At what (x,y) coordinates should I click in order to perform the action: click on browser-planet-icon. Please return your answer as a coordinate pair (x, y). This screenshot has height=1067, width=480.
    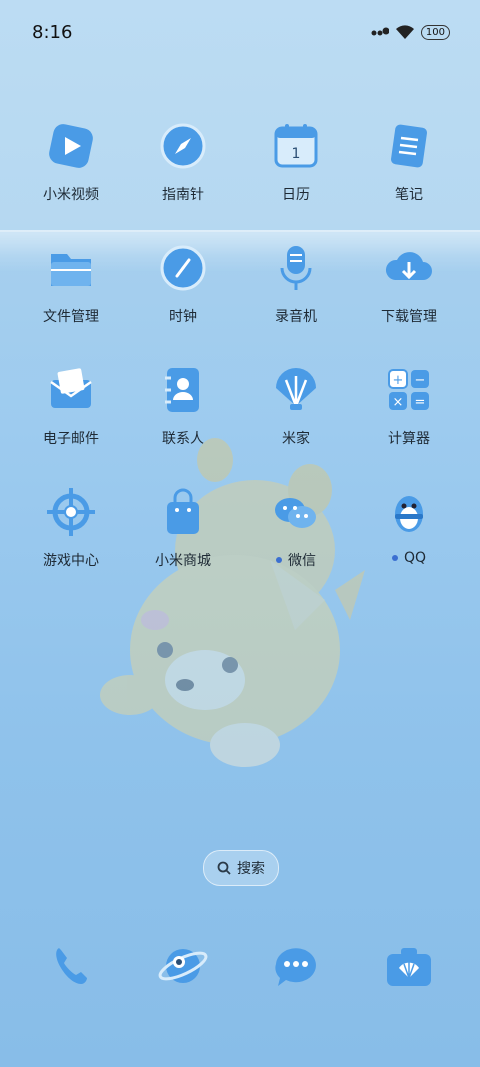
    Looking at the image, I should click on (183, 966).